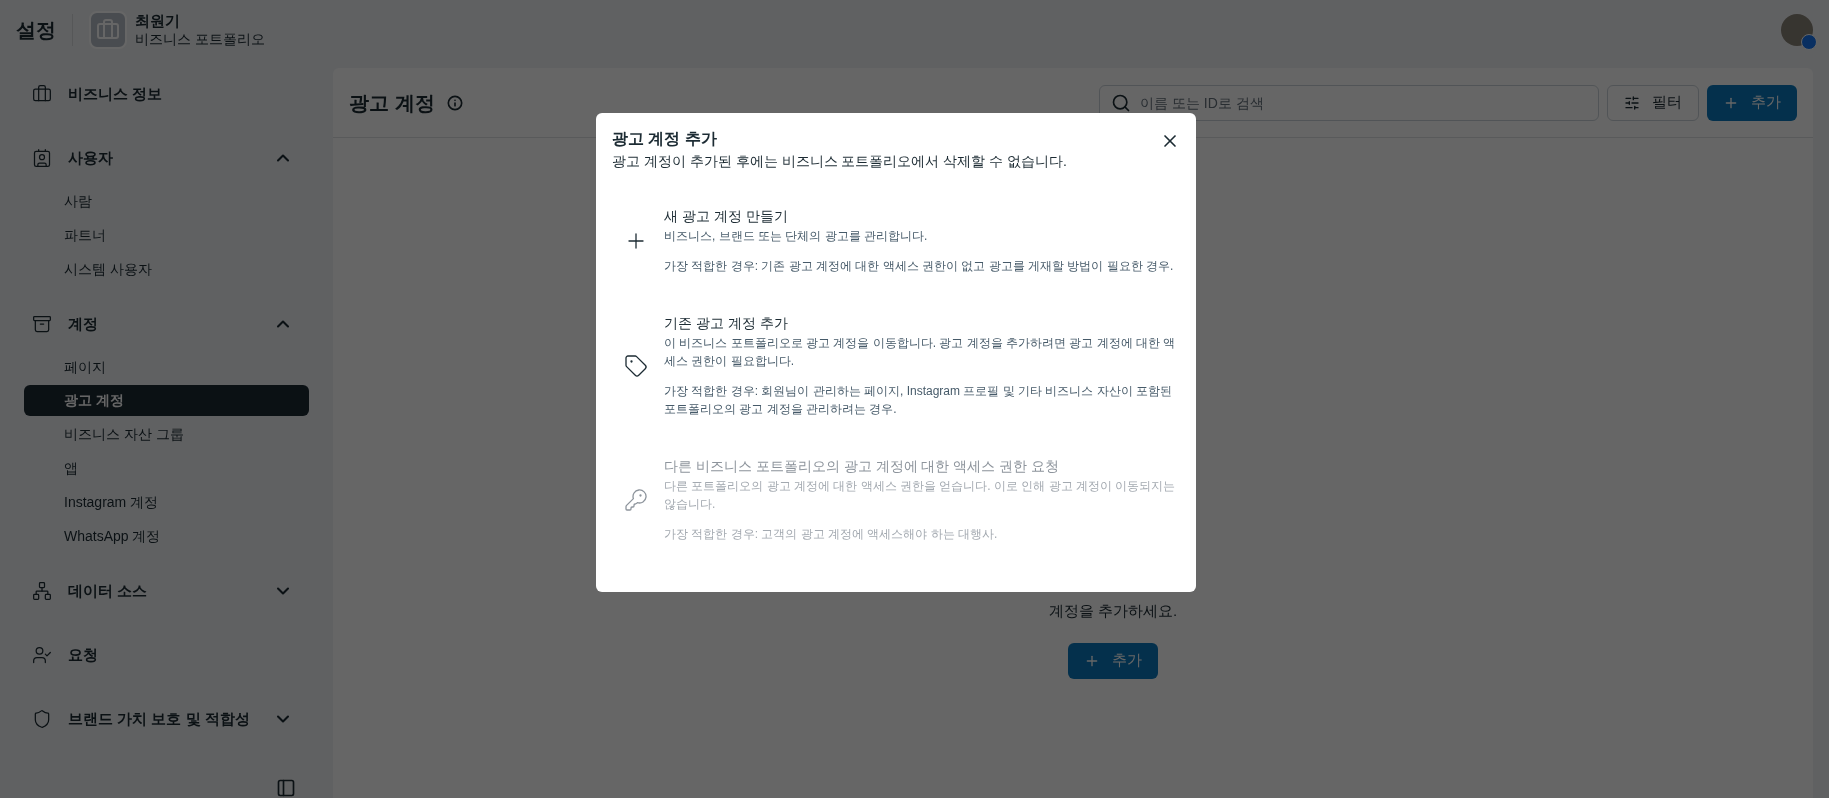 This screenshot has width=1829, height=798. I want to click on option-best-for: 가장 적합한 경우: 고객의 광고 계정에 액세스해야 하는 대행사., so click(831, 534).